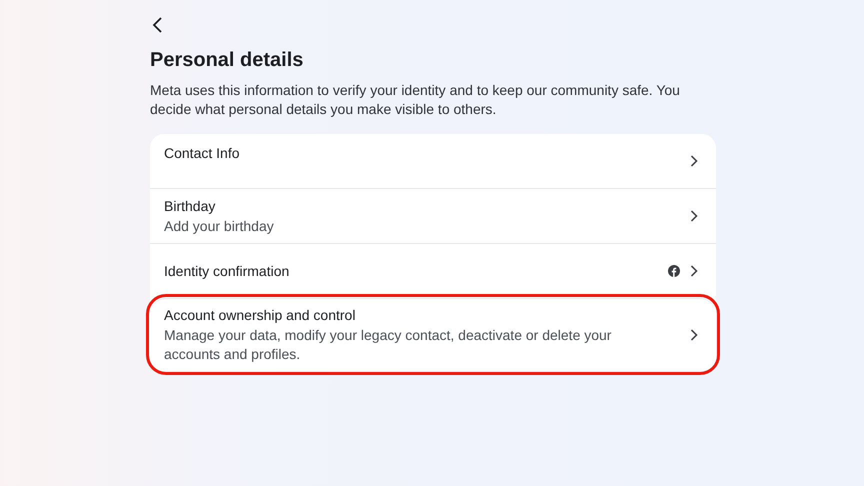 This screenshot has width=864, height=486. I want to click on settings-row: Birthday Add your birthday, so click(433, 215).